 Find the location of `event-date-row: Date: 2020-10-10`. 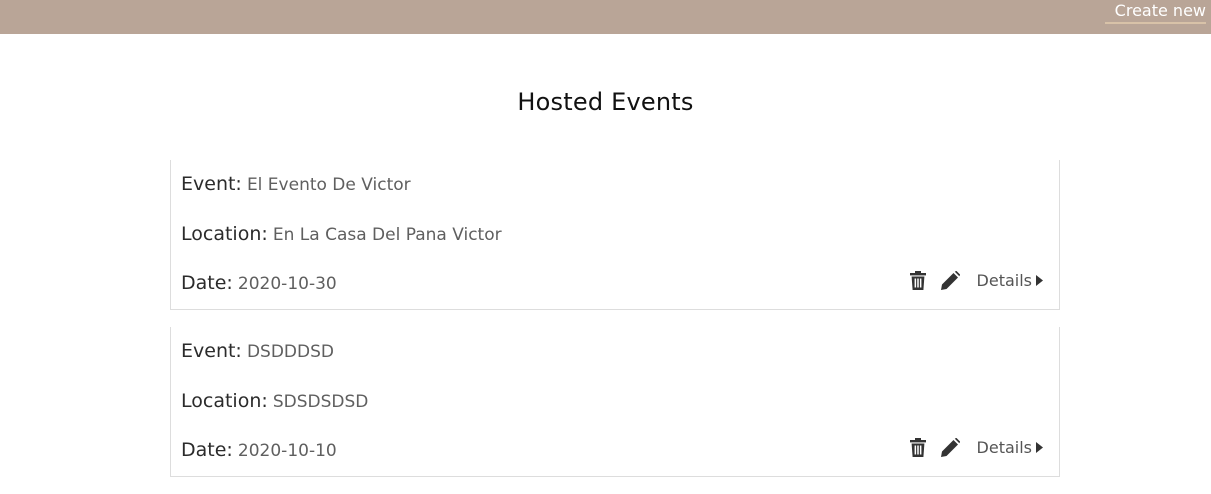

event-date-row: Date: 2020-10-10 is located at coordinates (259, 450).